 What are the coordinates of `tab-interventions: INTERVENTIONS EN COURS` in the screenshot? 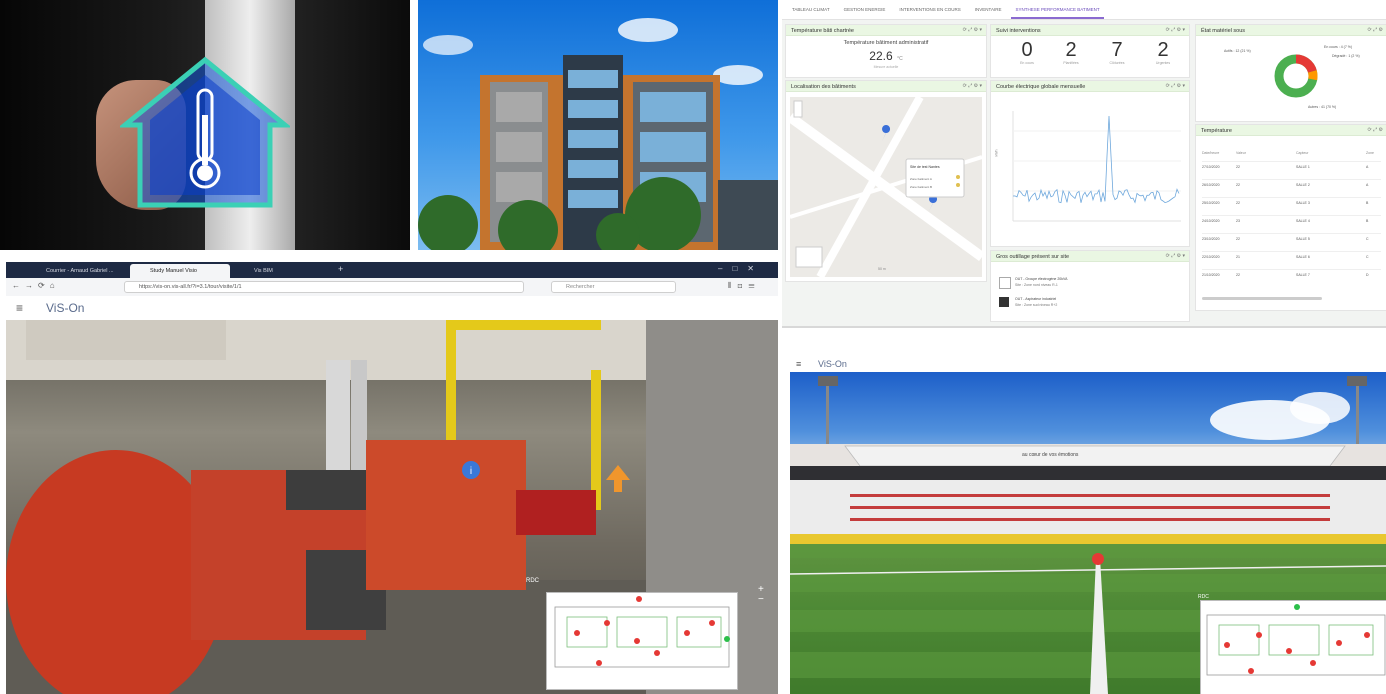 It's located at (929, 9).